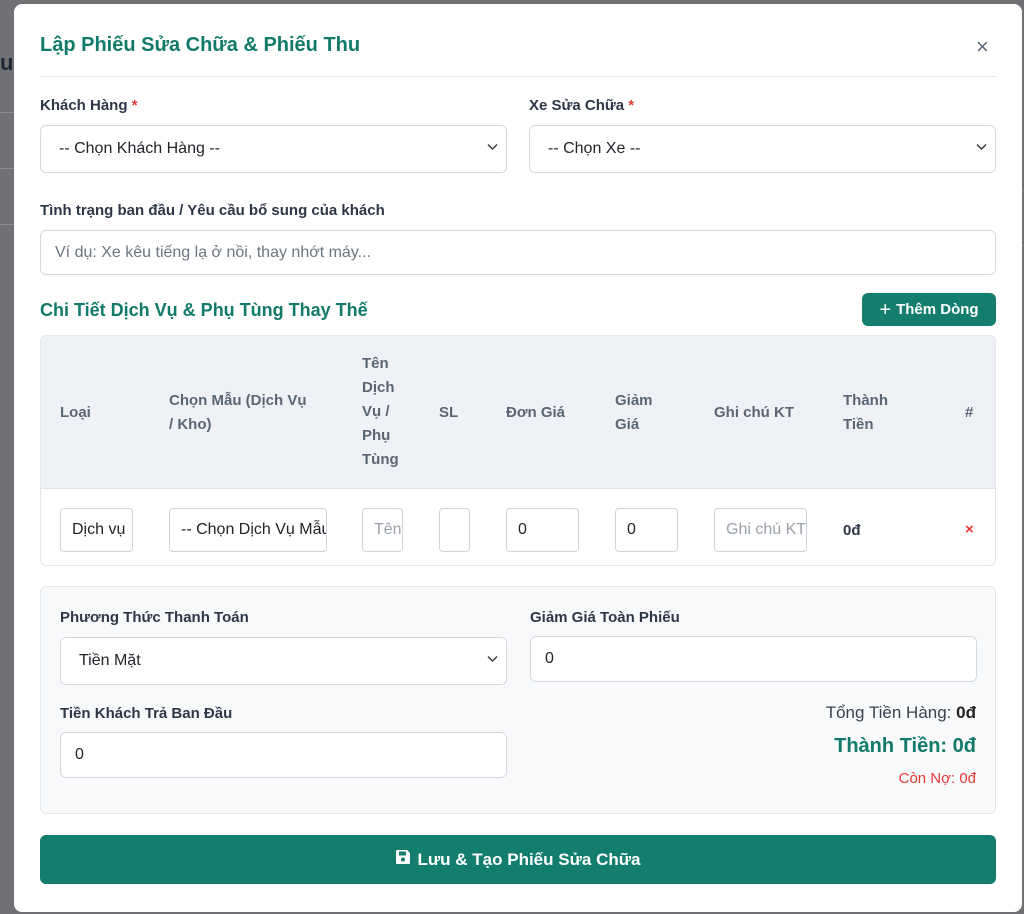 Image resolution: width=1024 pixels, height=914 pixels. I want to click on debt-label: Còn Nợ:, so click(927, 778).